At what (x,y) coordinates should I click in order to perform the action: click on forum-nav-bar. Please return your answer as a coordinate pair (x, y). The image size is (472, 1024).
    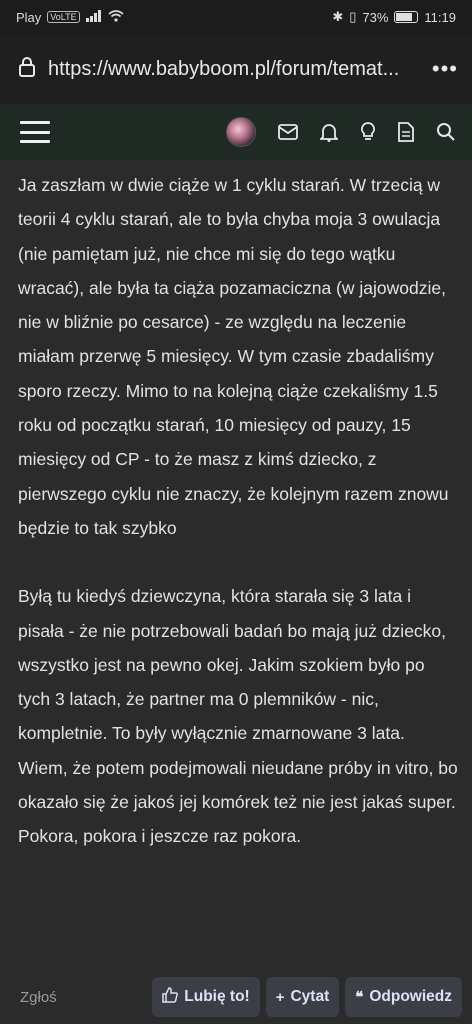
    Looking at the image, I should click on (236, 132).